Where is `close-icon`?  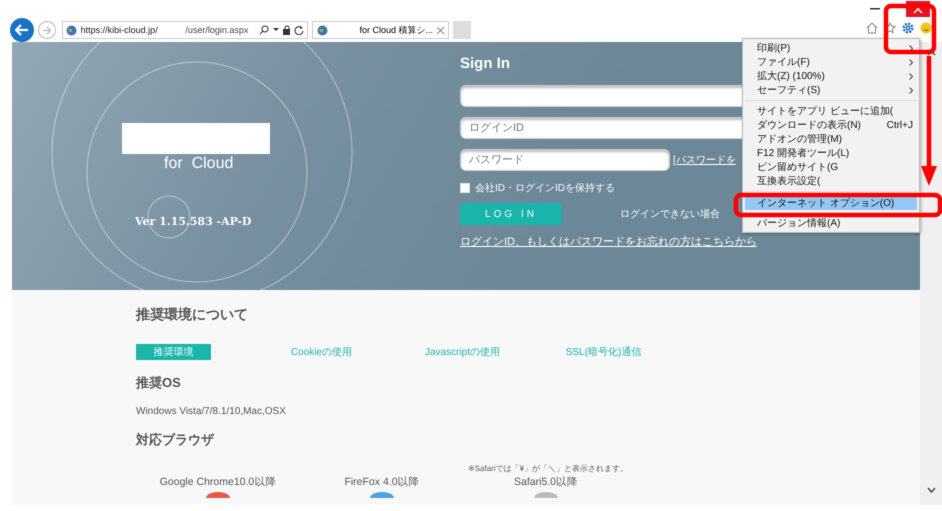
close-icon is located at coordinates (440, 30).